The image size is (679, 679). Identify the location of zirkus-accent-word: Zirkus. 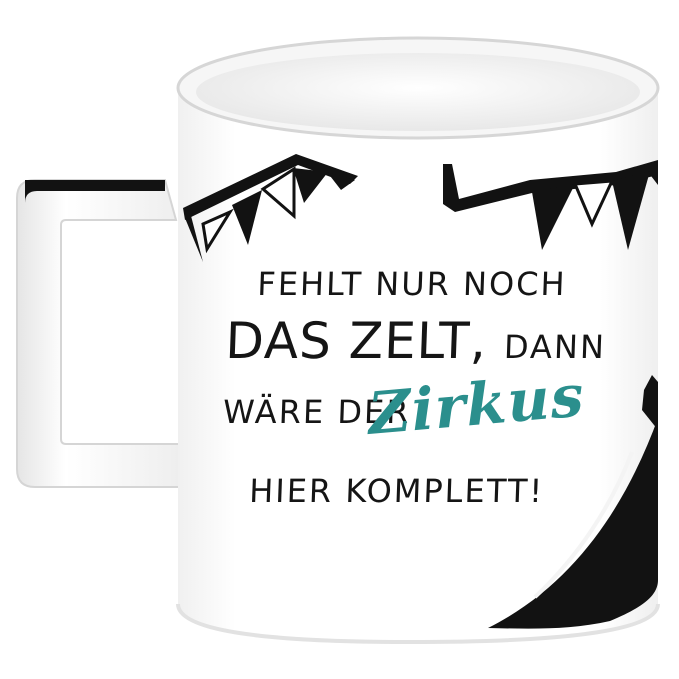
(476, 404).